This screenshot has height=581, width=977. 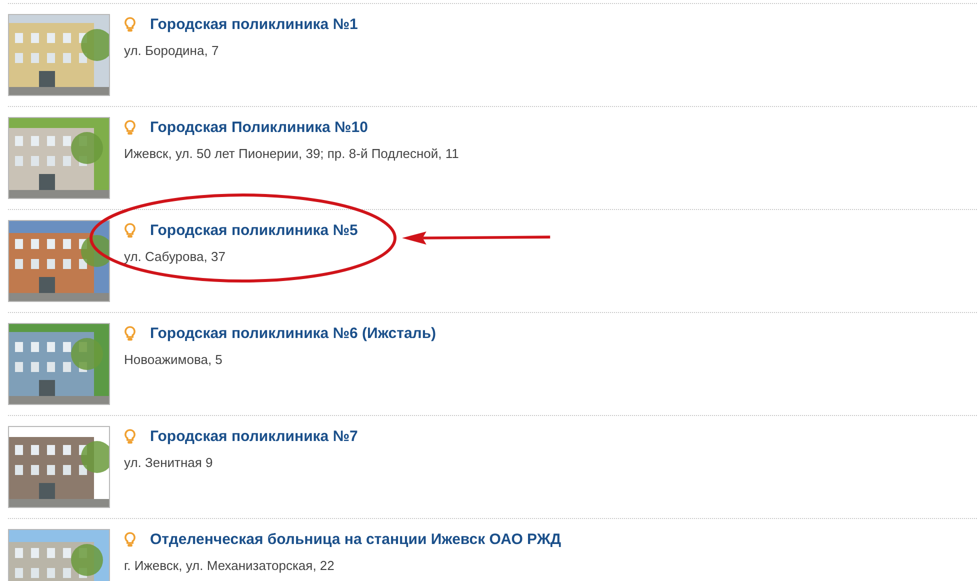 I want to click on clinic-link: Городская Поликлиника №10, so click(x=259, y=127).